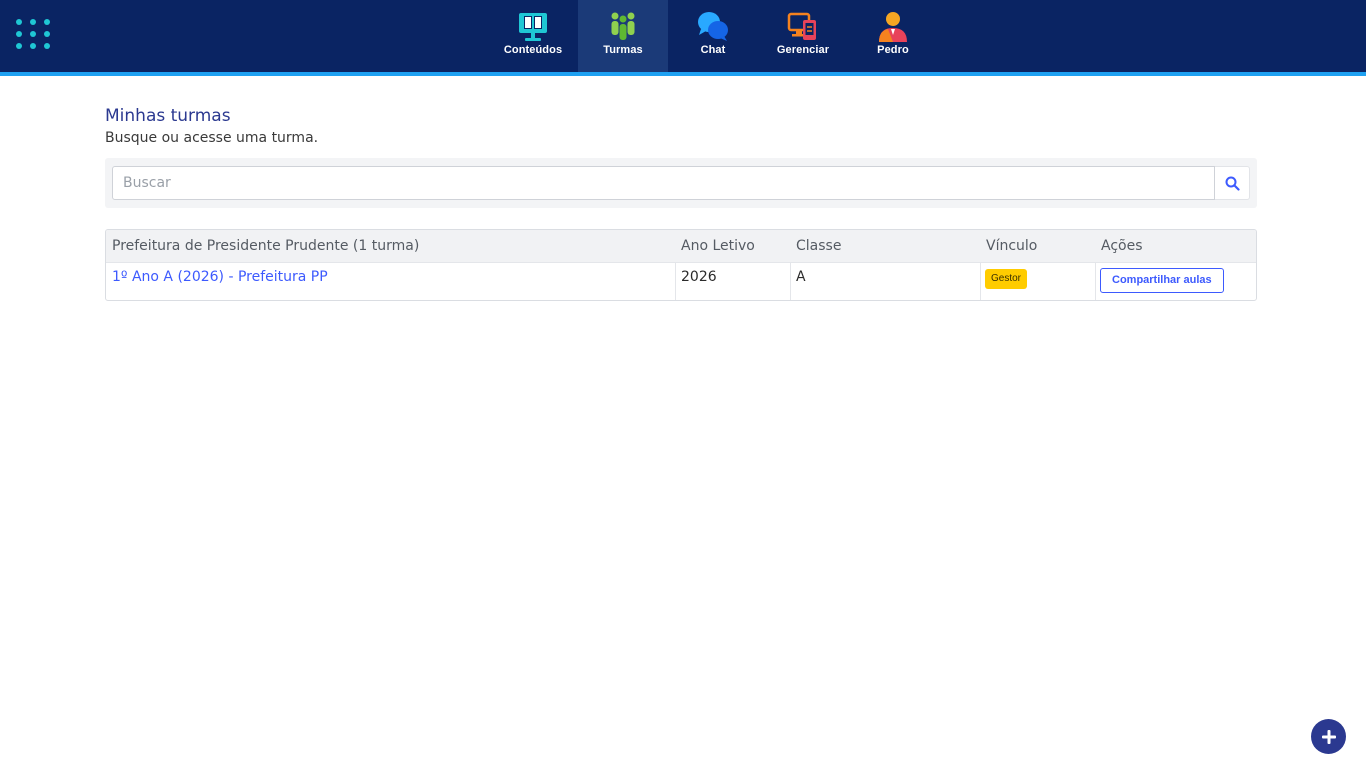 The image size is (1366, 768). Describe the element at coordinates (713, 26) in the screenshot. I see `chat-bubbles-icon` at that location.